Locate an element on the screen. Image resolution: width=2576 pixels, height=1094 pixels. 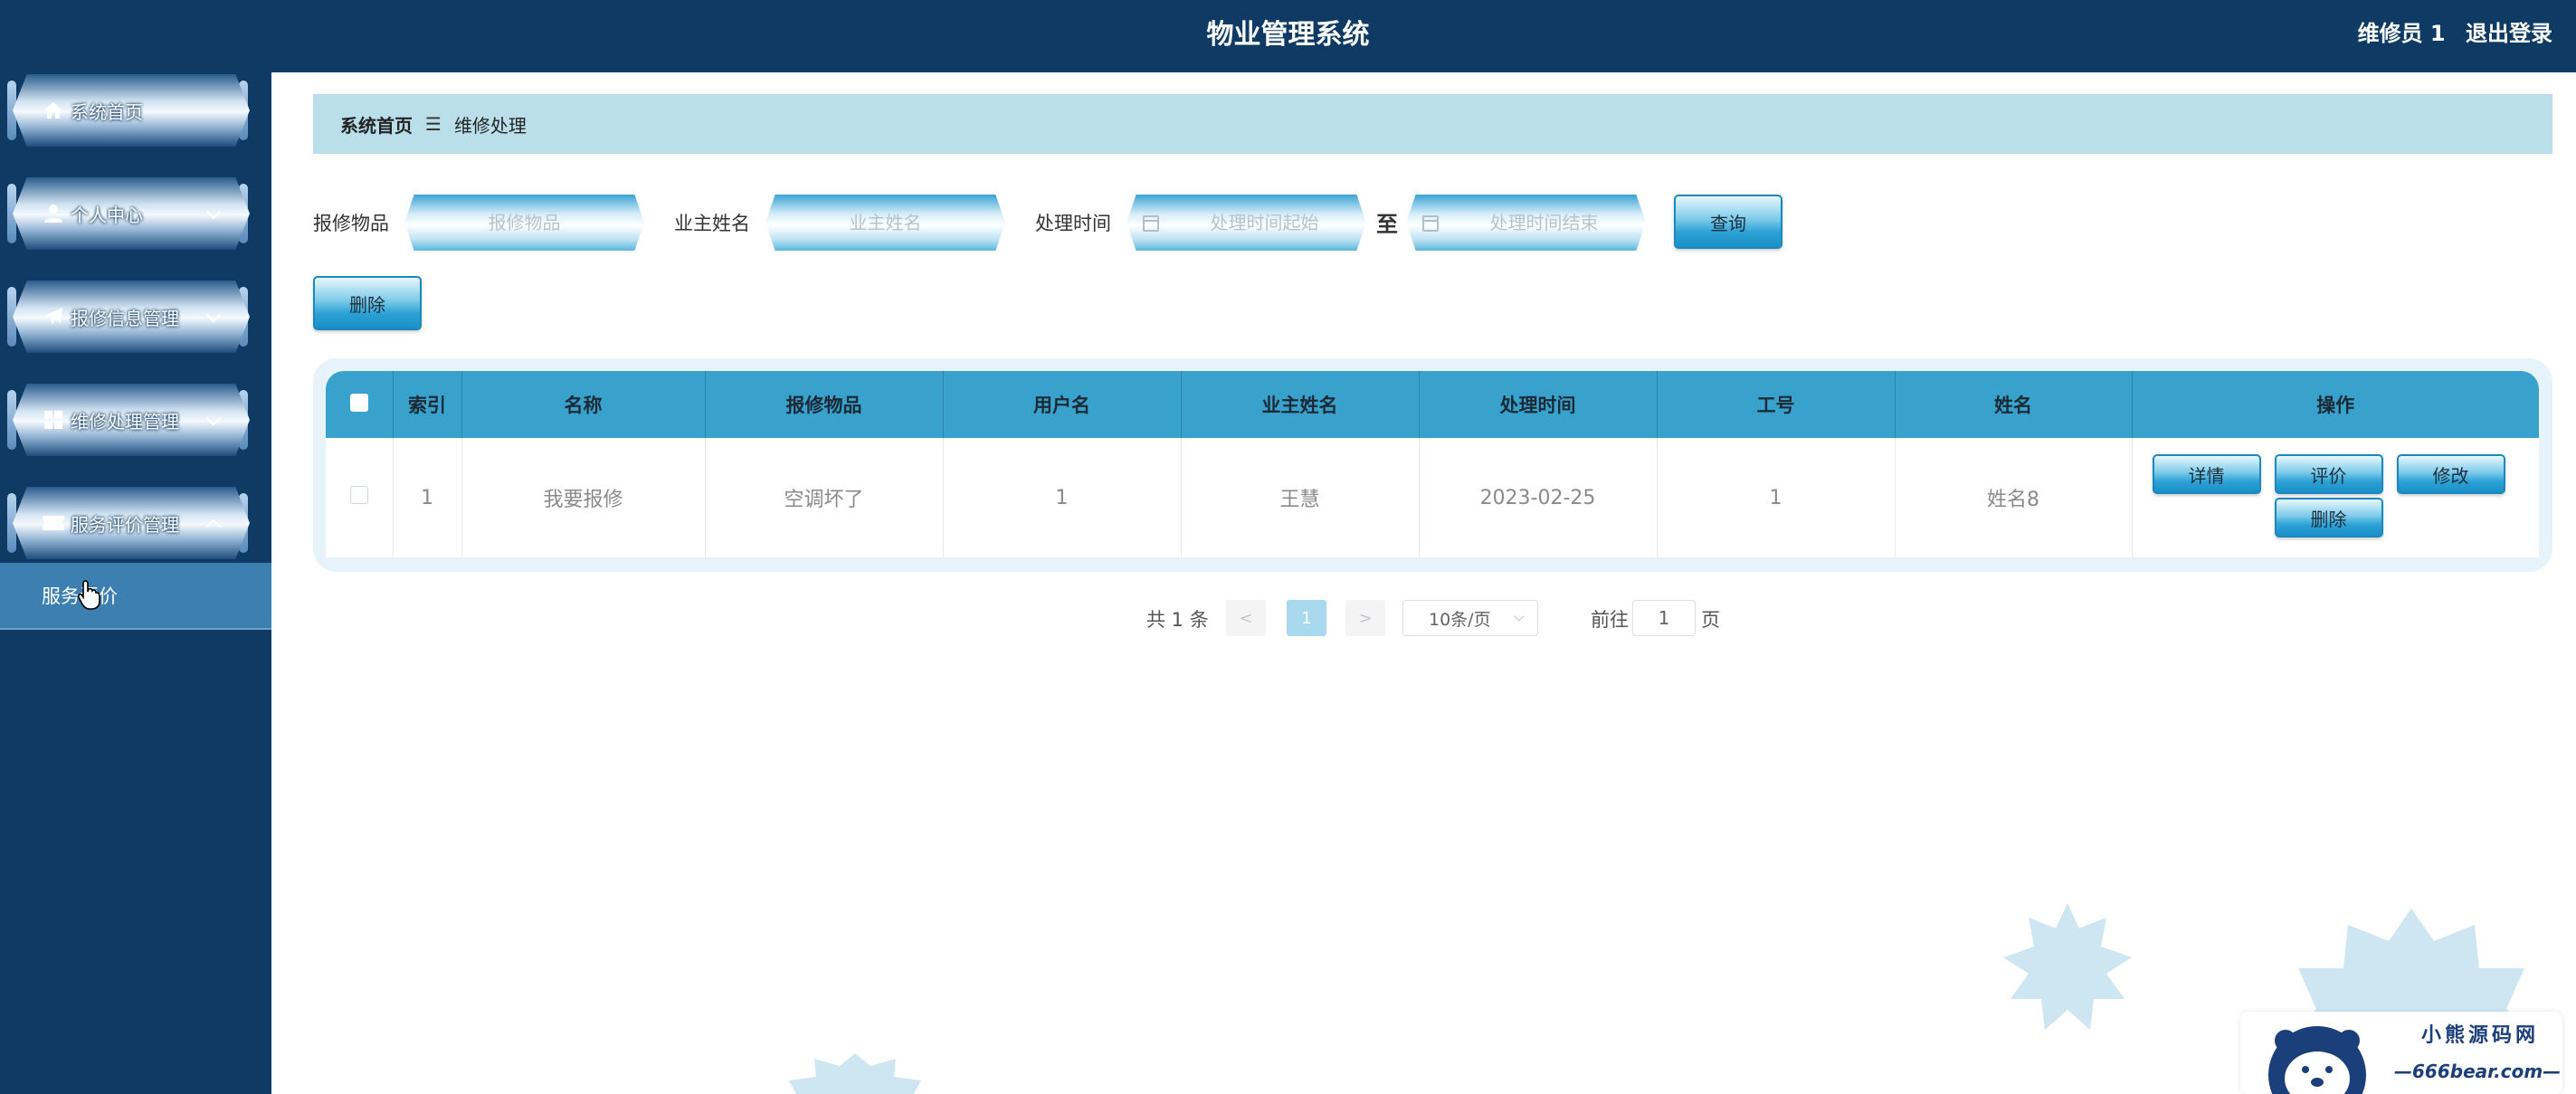
process-time-end-input is located at coordinates (1526, 223).